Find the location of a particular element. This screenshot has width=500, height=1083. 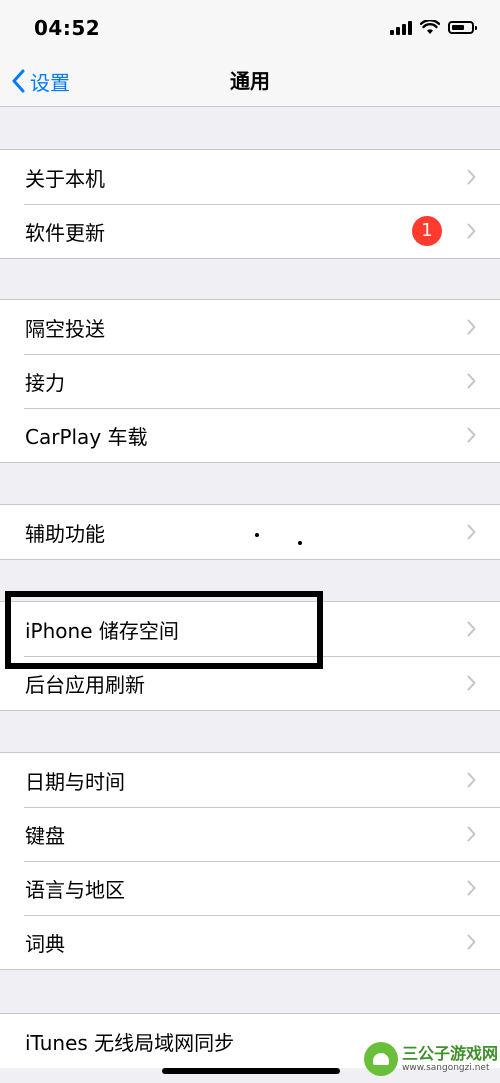

row-label: 键盘 is located at coordinates (45, 835).